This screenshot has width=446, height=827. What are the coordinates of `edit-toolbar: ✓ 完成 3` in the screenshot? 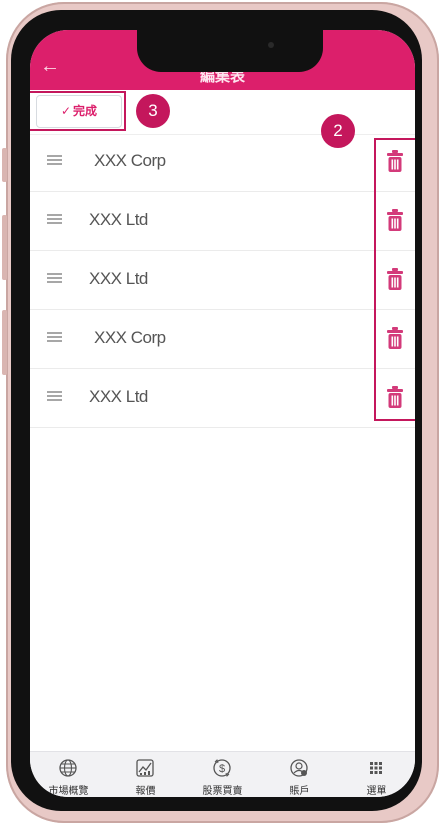 It's located at (222, 112).